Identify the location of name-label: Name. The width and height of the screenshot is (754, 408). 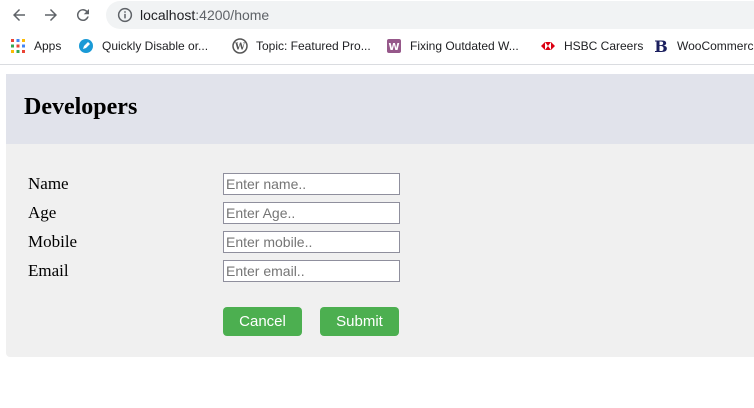
(48, 183).